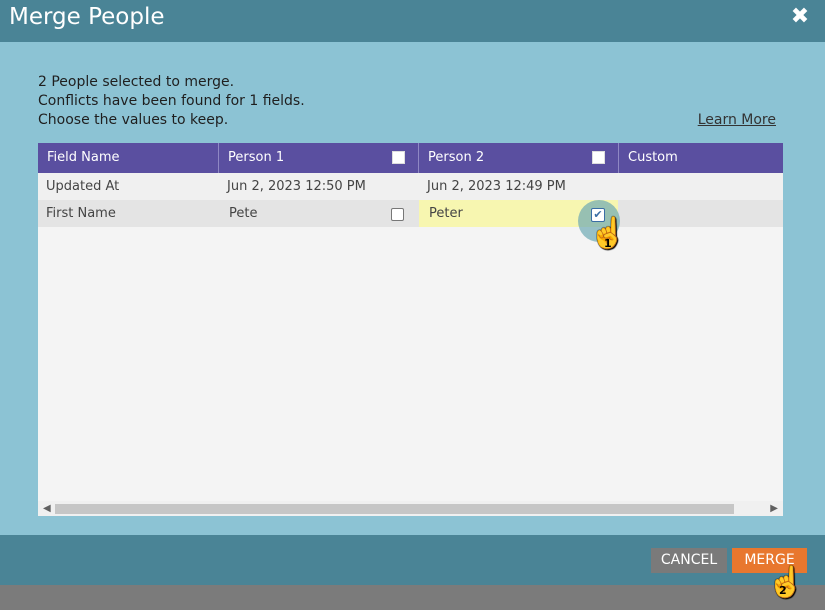 This screenshot has height=610, width=825. What do you see at coordinates (446, 213) in the screenshot?
I see `person-2-value-cell: Peter` at bounding box center [446, 213].